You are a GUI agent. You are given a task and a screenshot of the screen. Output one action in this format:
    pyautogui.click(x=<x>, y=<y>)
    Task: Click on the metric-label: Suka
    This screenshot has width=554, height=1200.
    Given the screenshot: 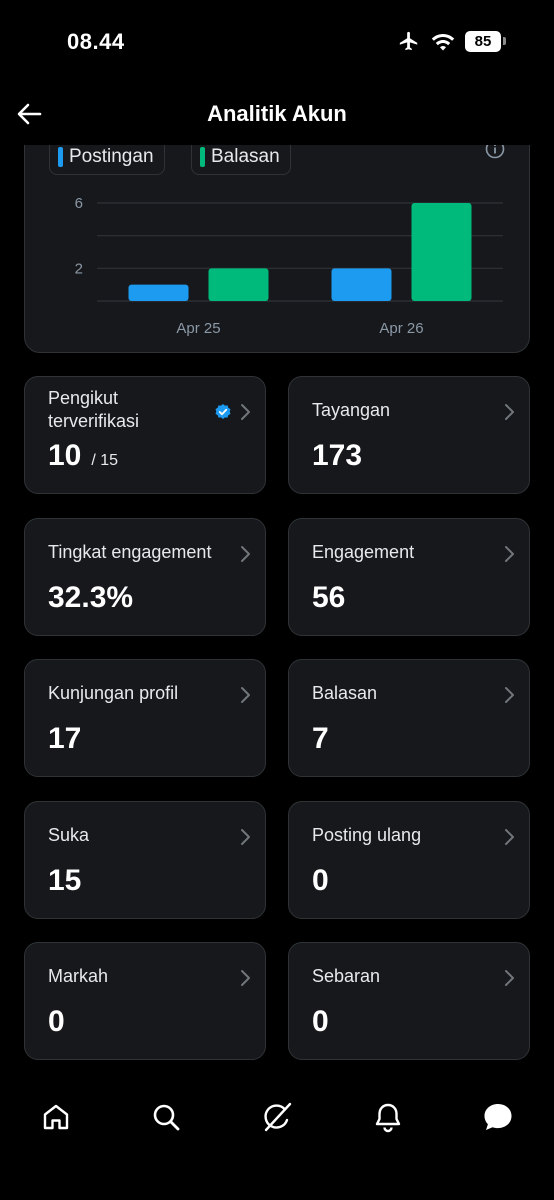 What is the action you would take?
    pyautogui.click(x=69, y=835)
    